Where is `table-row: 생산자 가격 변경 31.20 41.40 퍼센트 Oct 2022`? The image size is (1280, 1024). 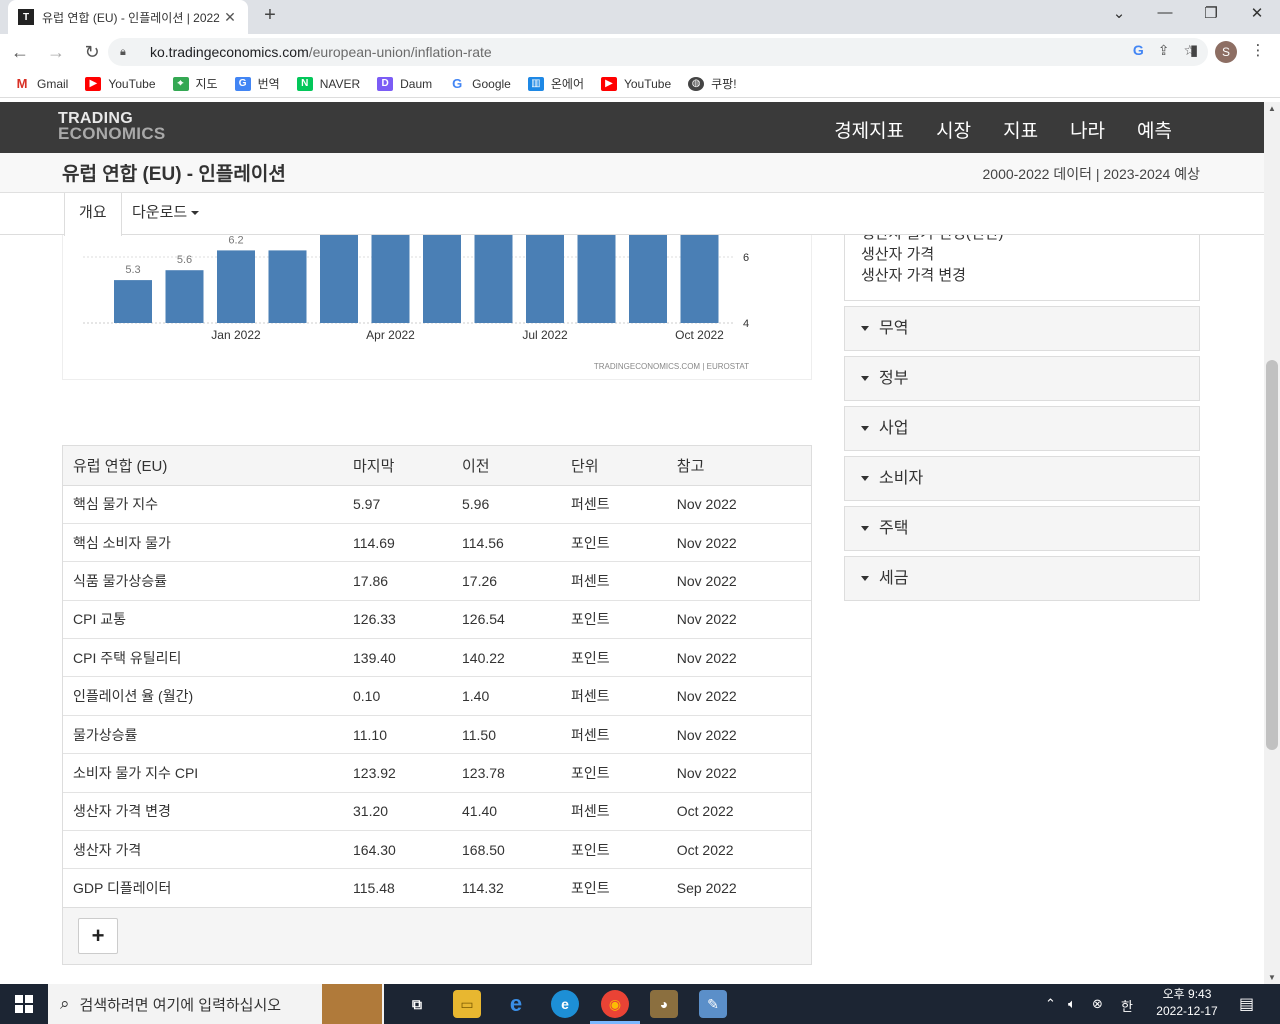
table-row: 생산자 가격 변경 31.20 41.40 퍼센트 Oct 2022 is located at coordinates (437, 811).